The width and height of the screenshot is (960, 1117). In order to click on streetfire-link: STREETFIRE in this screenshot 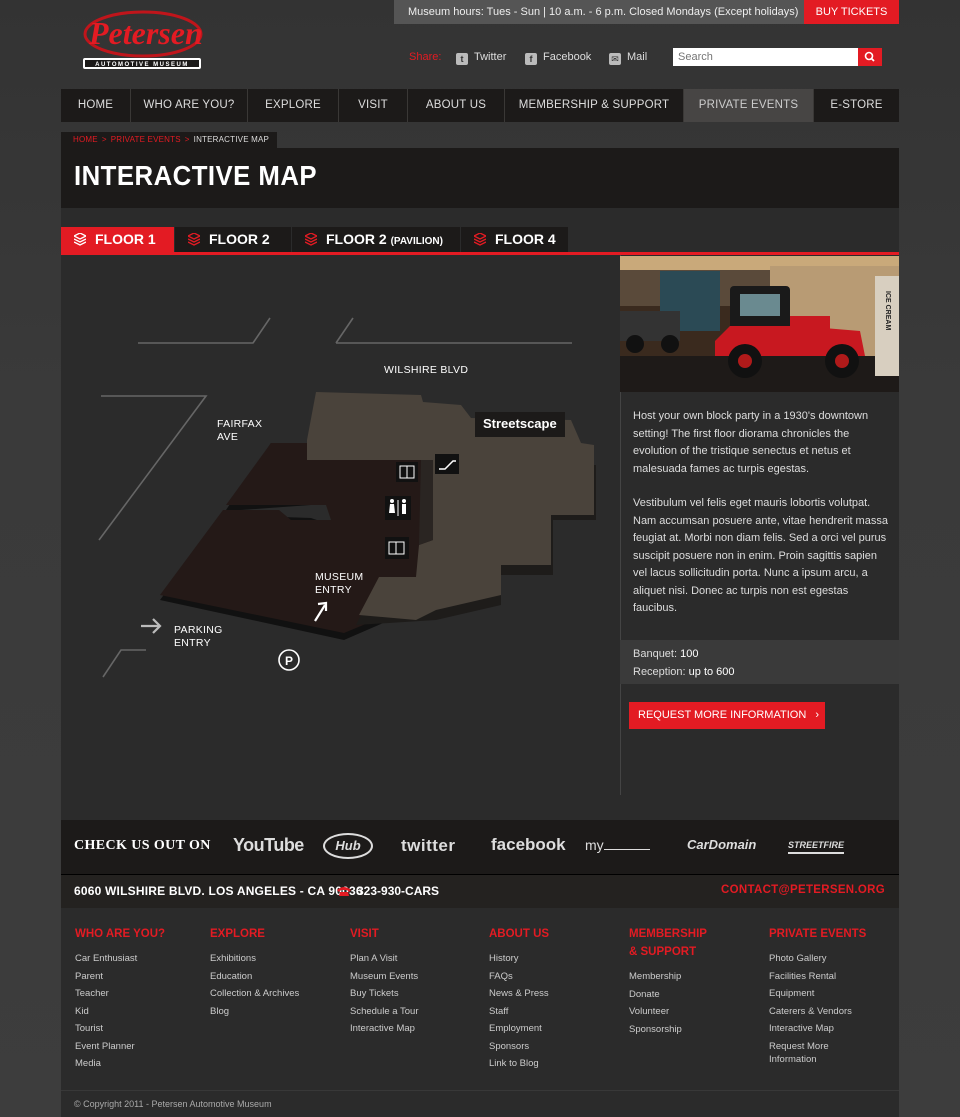, I will do `click(816, 847)`.